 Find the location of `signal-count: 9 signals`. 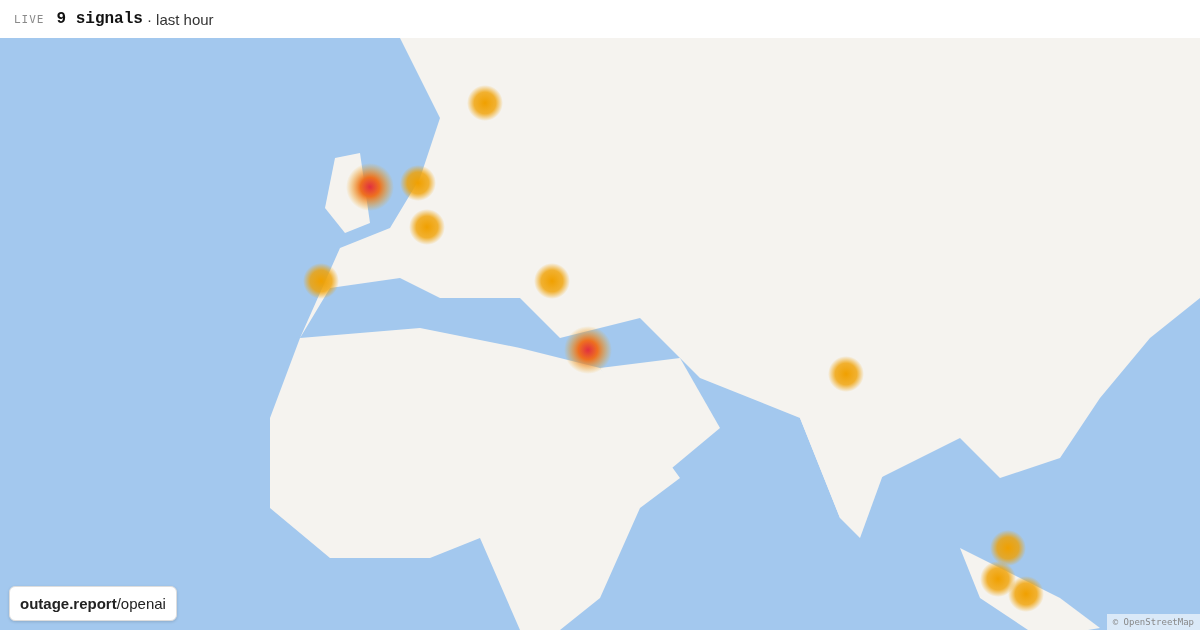

signal-count: 9 signals is located at coordinates (99, 19).